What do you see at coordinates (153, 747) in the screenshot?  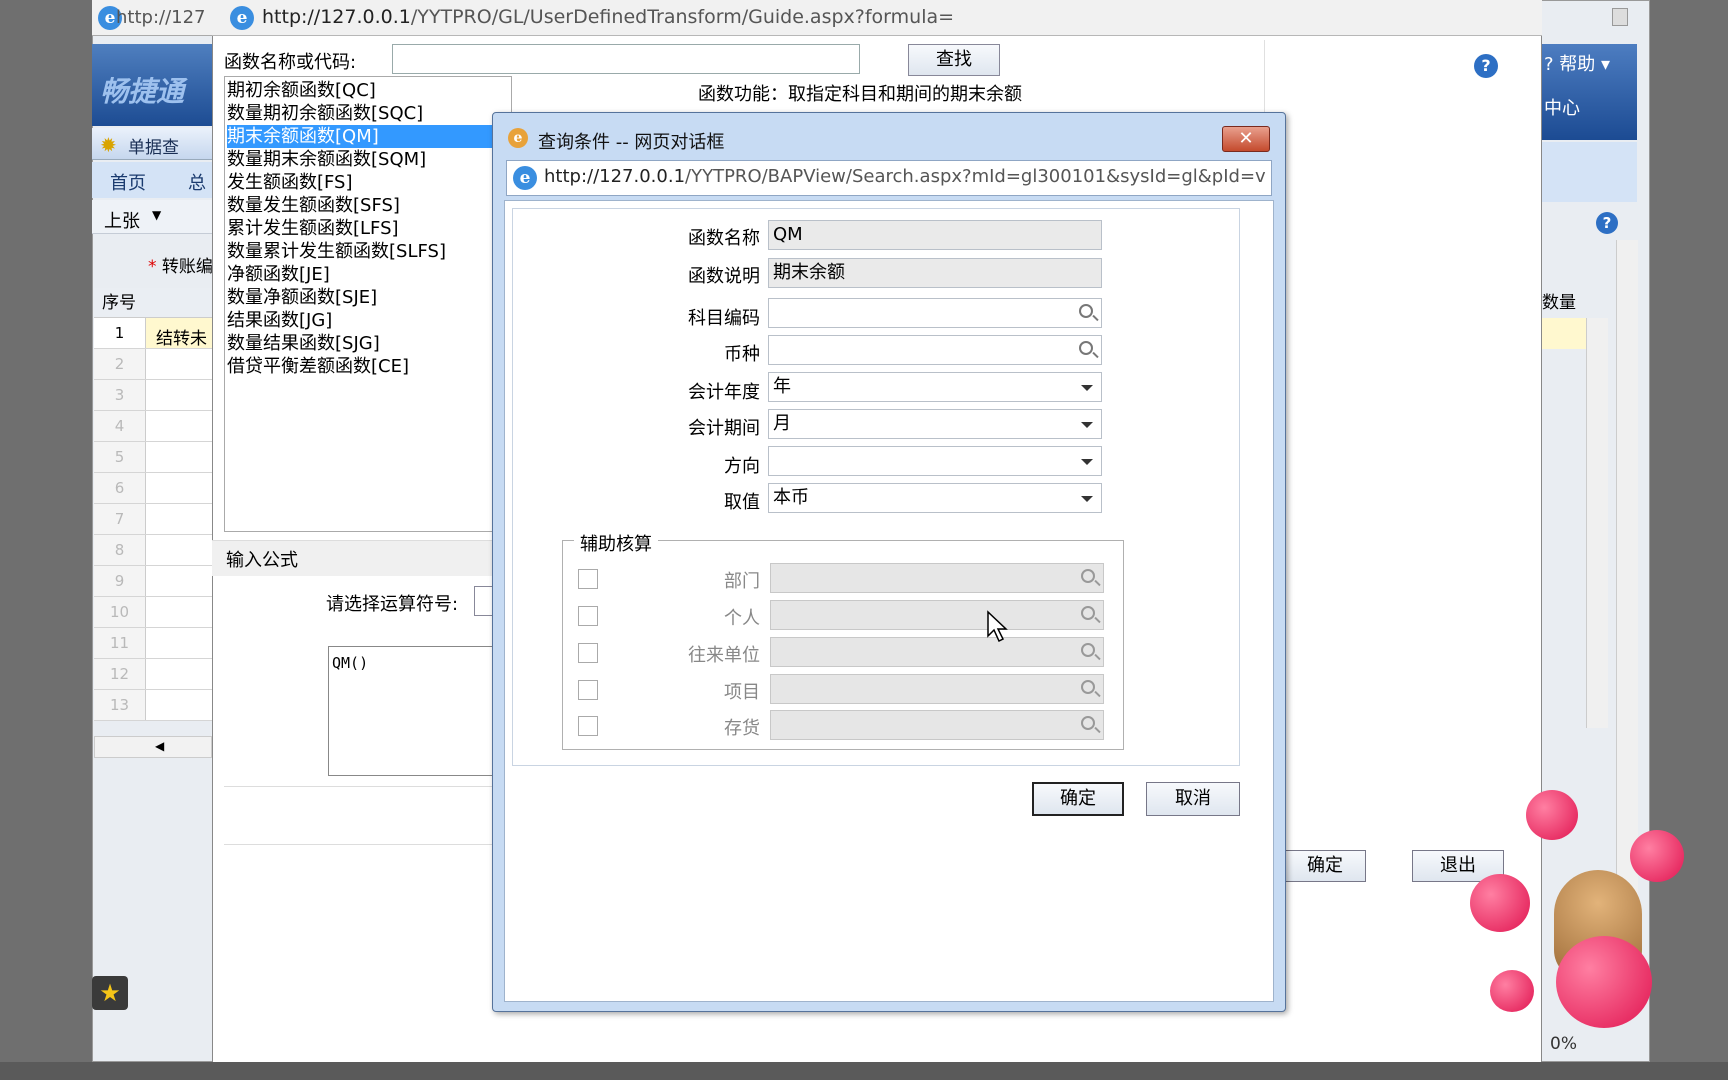 I see `horizontal-scrollbar: ◀` at bounding box center [153, 747].